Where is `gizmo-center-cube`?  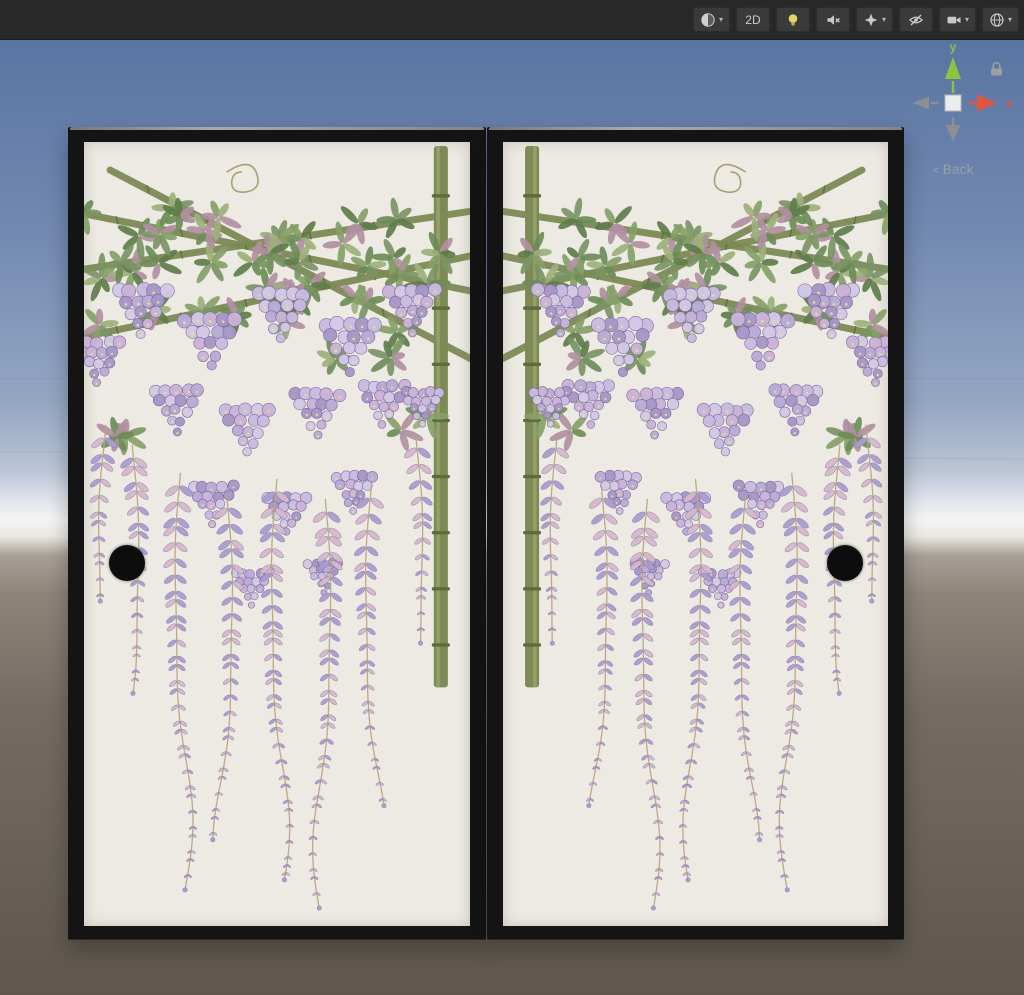
gizmo-center-cube is located at coordinates (953, 103).